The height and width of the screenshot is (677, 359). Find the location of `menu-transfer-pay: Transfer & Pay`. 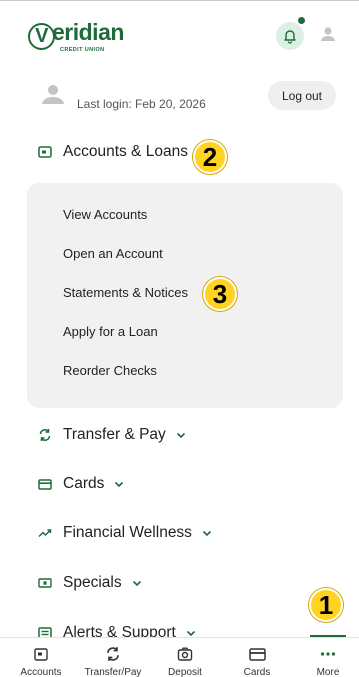

menu-transfer-pay: Transfer & Pay is located at coordinates (111, 435).